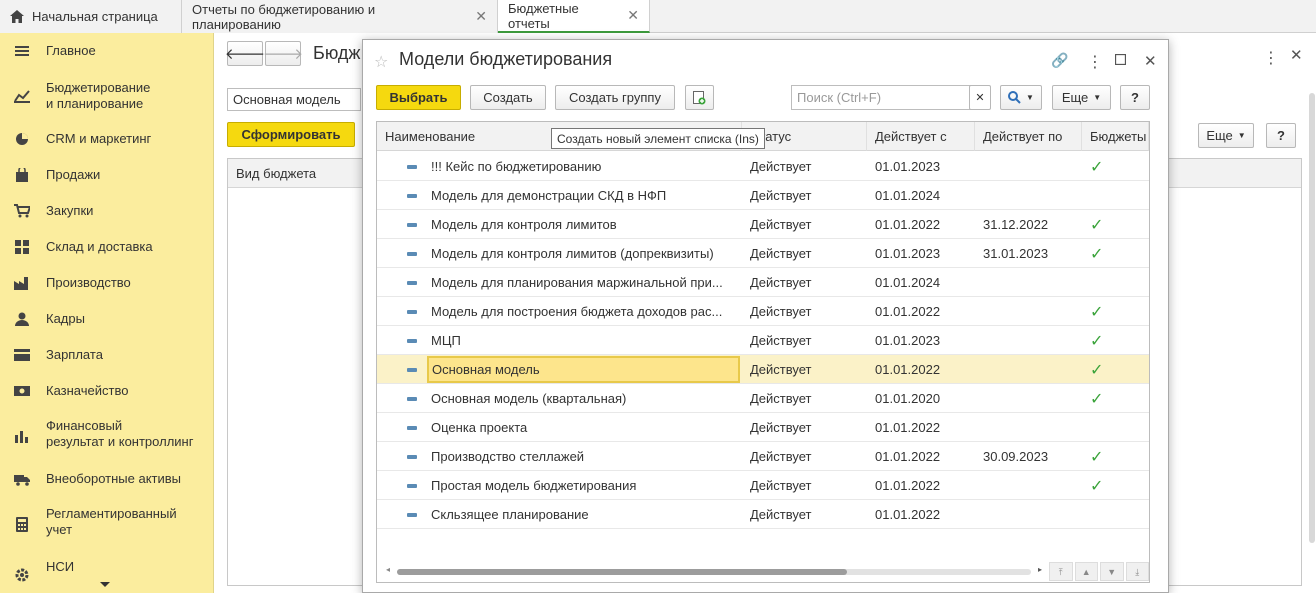 The height and width of the screenshot is (593, 1316). Describe the element at coordinates (1059, 60) in the screenshot. I see `link-icon: 🔗` at that location.